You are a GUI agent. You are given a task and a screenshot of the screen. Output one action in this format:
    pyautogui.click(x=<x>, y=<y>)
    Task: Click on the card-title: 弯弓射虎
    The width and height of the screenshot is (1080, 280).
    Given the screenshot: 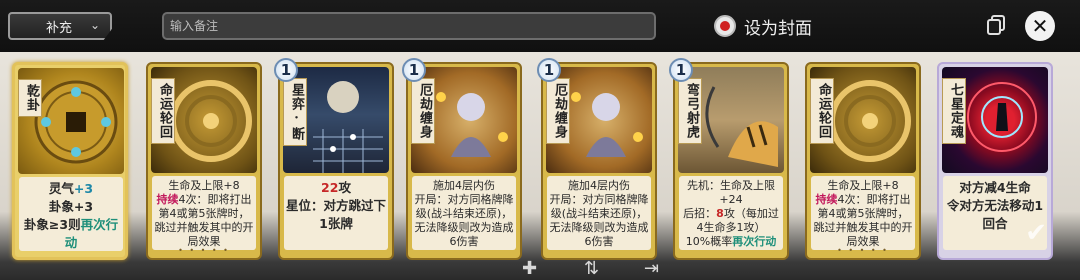 What is the action you would take?
    pyautogui.click(x=690, y=111)
    